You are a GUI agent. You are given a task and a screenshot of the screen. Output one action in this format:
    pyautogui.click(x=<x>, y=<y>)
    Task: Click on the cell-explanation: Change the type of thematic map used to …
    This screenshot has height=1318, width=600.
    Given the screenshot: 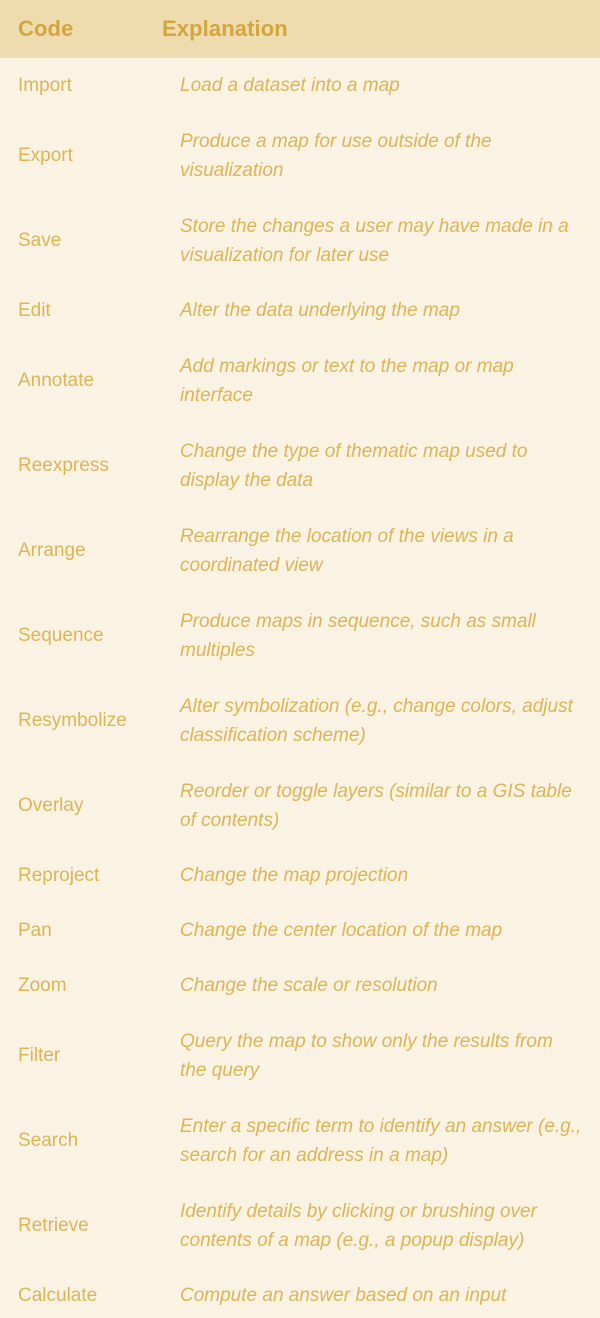 What is the action you would take?
    pyautogui.click(x=354, y=465)
    